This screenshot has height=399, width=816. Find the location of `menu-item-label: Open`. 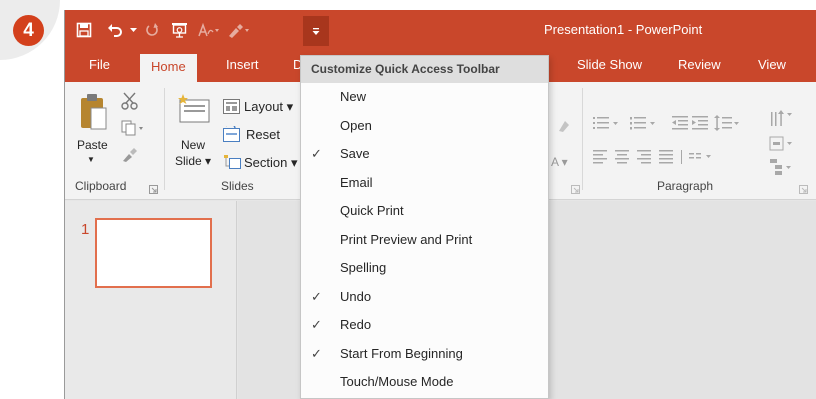

menu-item-label: Open is located at coordinates (356, 125).